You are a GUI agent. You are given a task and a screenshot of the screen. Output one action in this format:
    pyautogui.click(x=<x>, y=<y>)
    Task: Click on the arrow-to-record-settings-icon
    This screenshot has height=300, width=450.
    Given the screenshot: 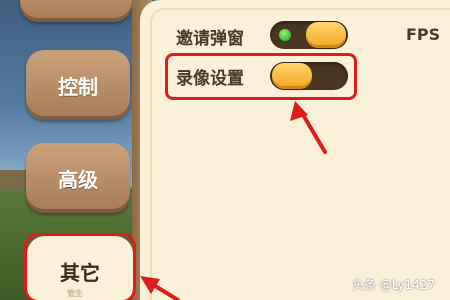 What is the action you would take?
    pyautogui.click(x=308, y=127)
    